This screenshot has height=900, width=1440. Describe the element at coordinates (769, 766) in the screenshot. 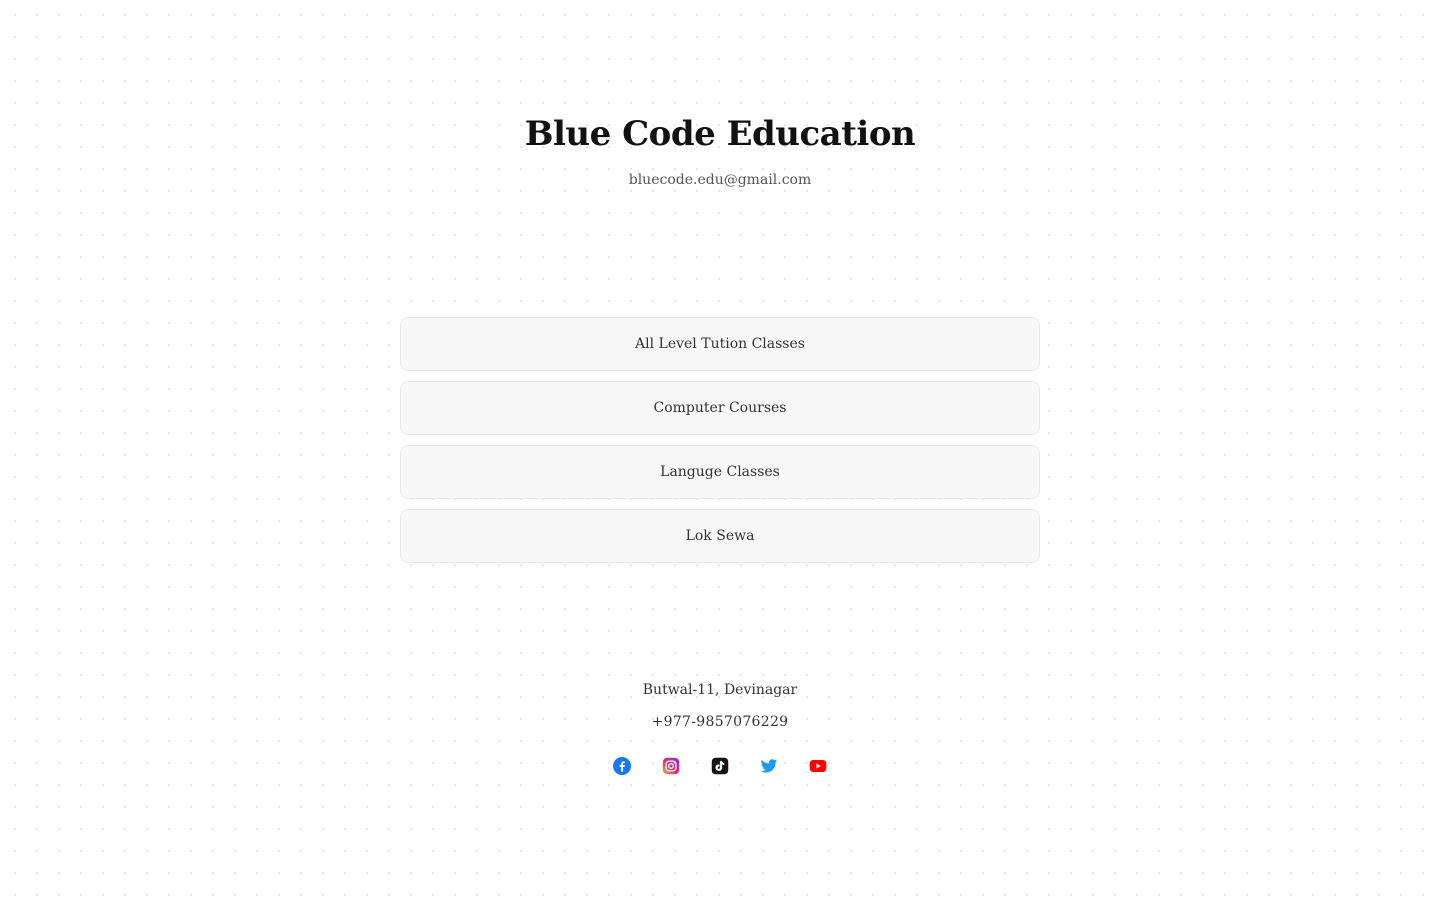

I see `twitter-icon` at that location.